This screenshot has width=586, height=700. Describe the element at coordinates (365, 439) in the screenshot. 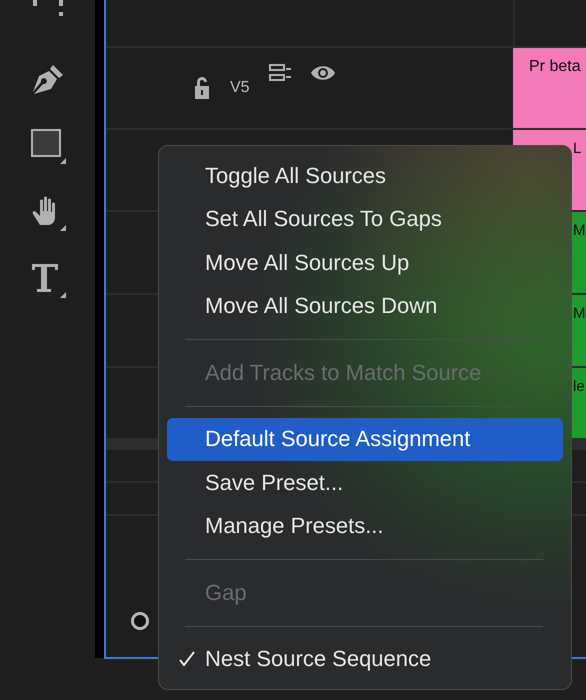

I see `menu-item: Default Source Assignment` at that location.